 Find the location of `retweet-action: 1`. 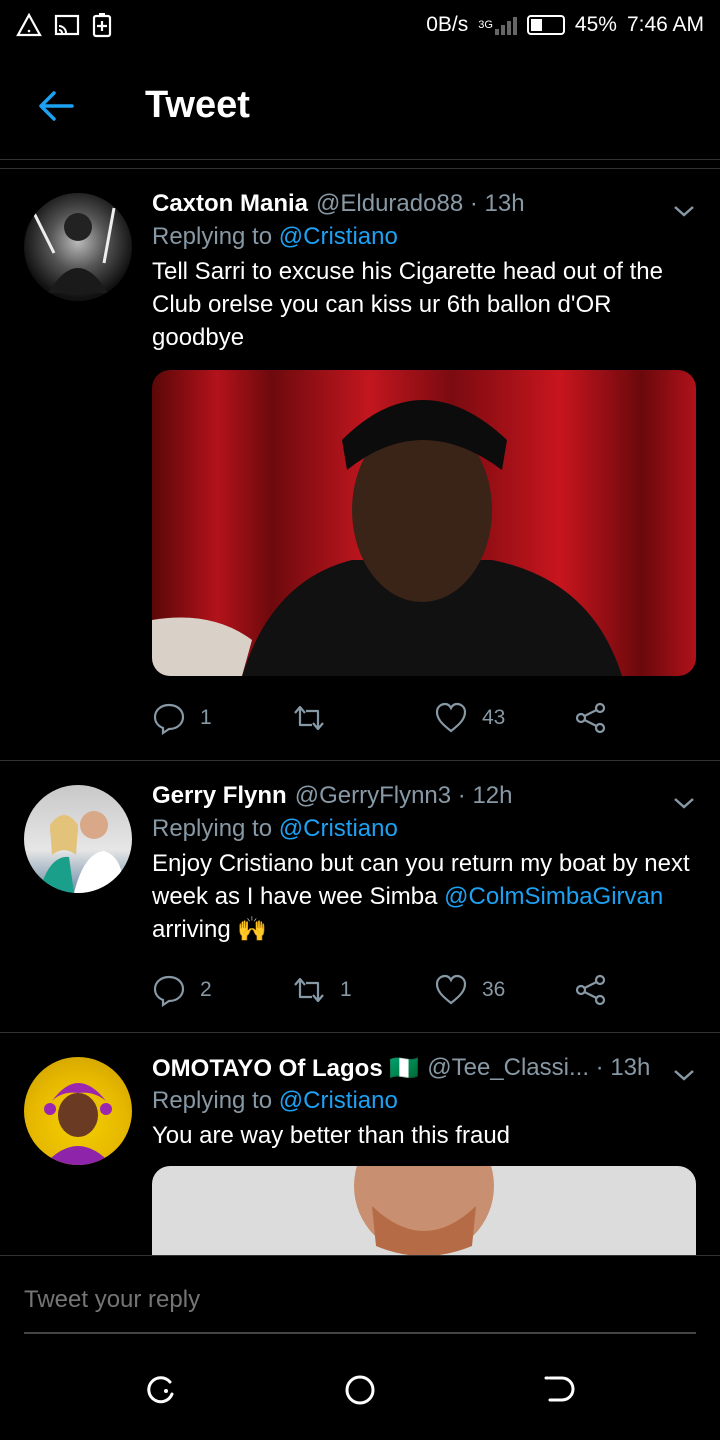

retweet-action: 1 is located at coordinates (363, 990).